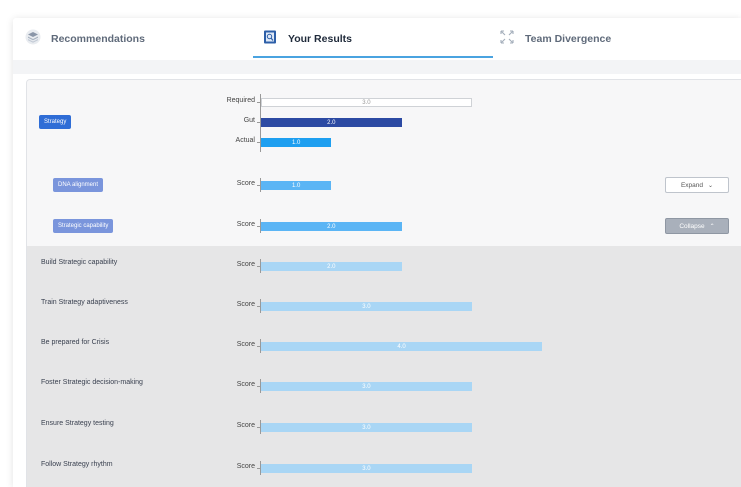 The width and height of the screenshot is (741, 487). I want to click on gut-value: 2.0, so click(331, 122).